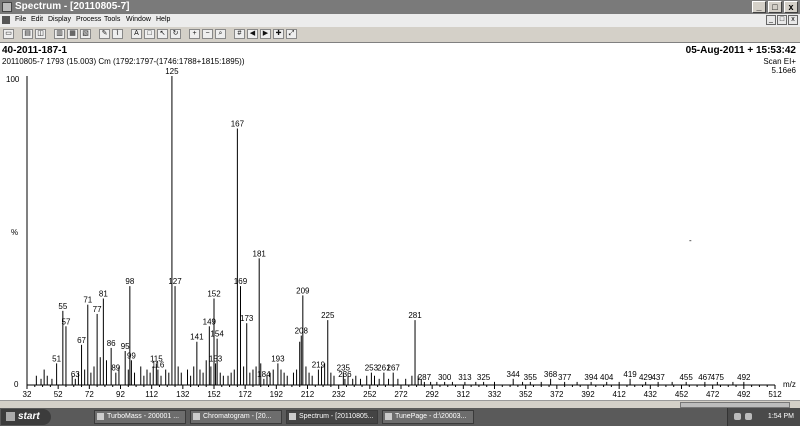 This screenshot has width=800, height=426. Describe the element at coordinates (197, 337) in the screenshot. I see `peak-label-141: 141` at that location.